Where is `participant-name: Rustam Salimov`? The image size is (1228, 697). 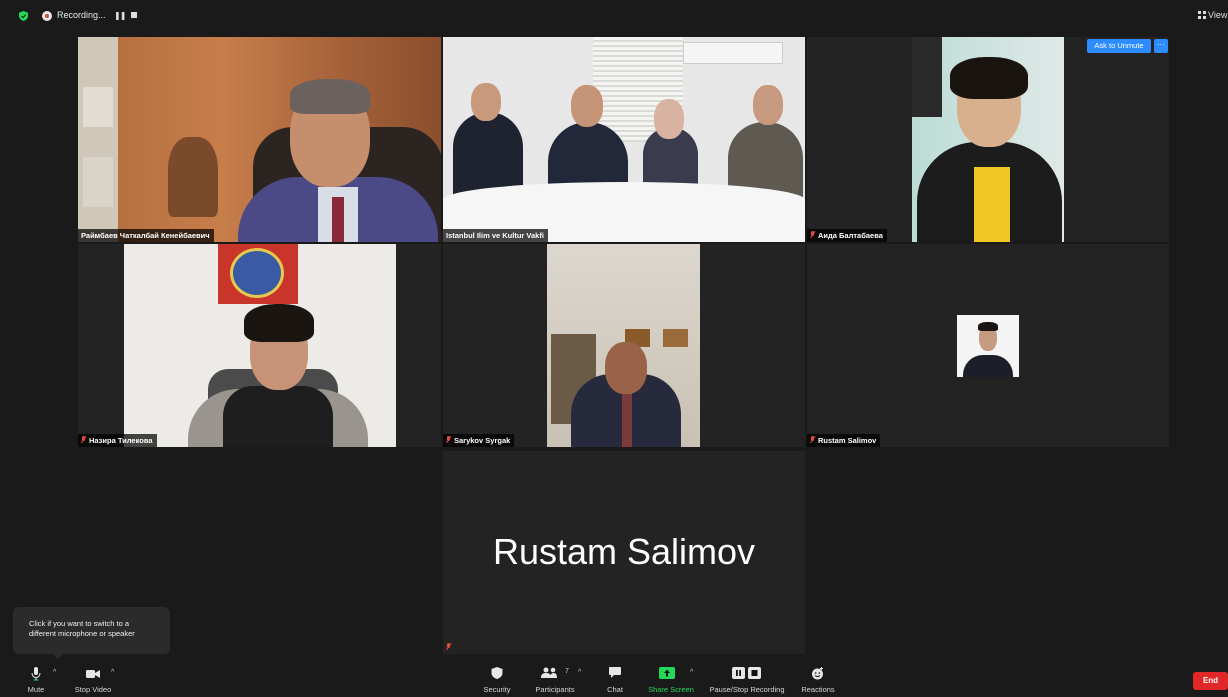
participant-name: Rustam Salimov is located at coordinates (847, 440).